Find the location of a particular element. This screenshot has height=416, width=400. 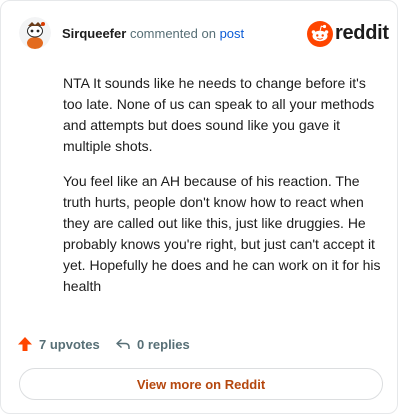

view-more-button: View more on Reddit is located at coordinates (201, 384).